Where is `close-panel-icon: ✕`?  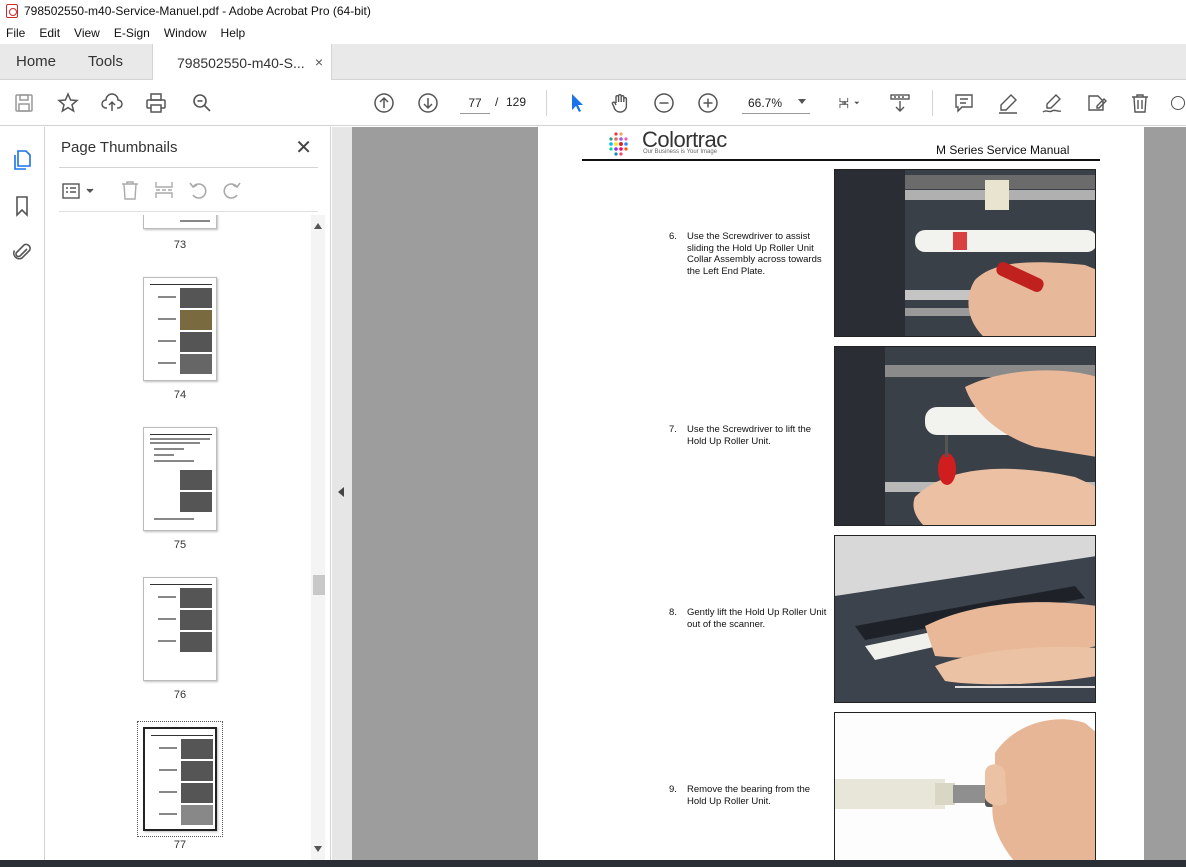
close-panel-icon: ✕ is located at coordinates (303, 147).